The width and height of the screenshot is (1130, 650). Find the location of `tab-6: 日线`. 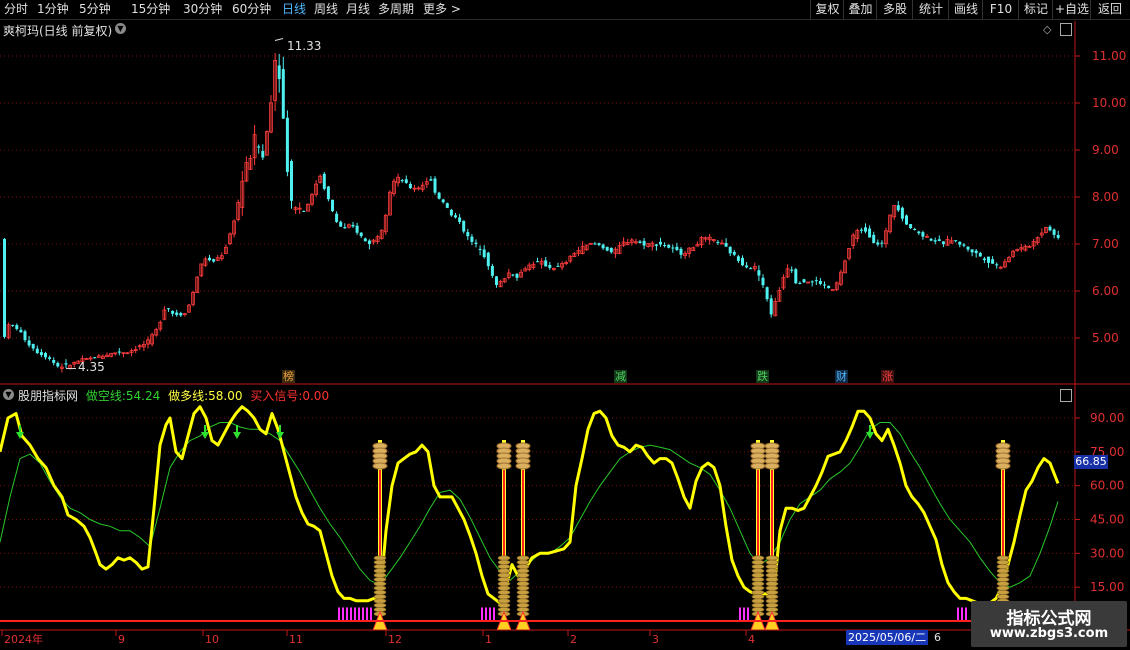

tab-6: 日线 is located at coordinates (294, 9).